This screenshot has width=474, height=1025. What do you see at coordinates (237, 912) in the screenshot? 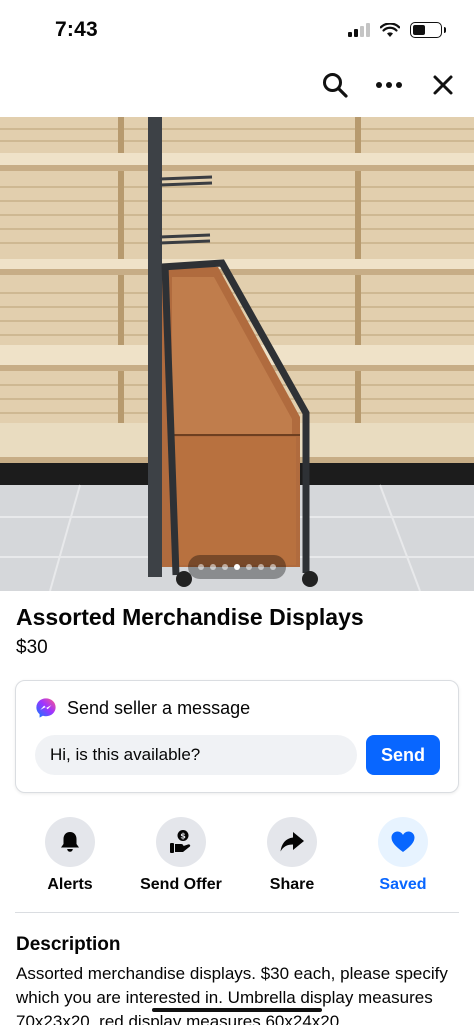
I see `section-divider` at bounding box center [237, 912].